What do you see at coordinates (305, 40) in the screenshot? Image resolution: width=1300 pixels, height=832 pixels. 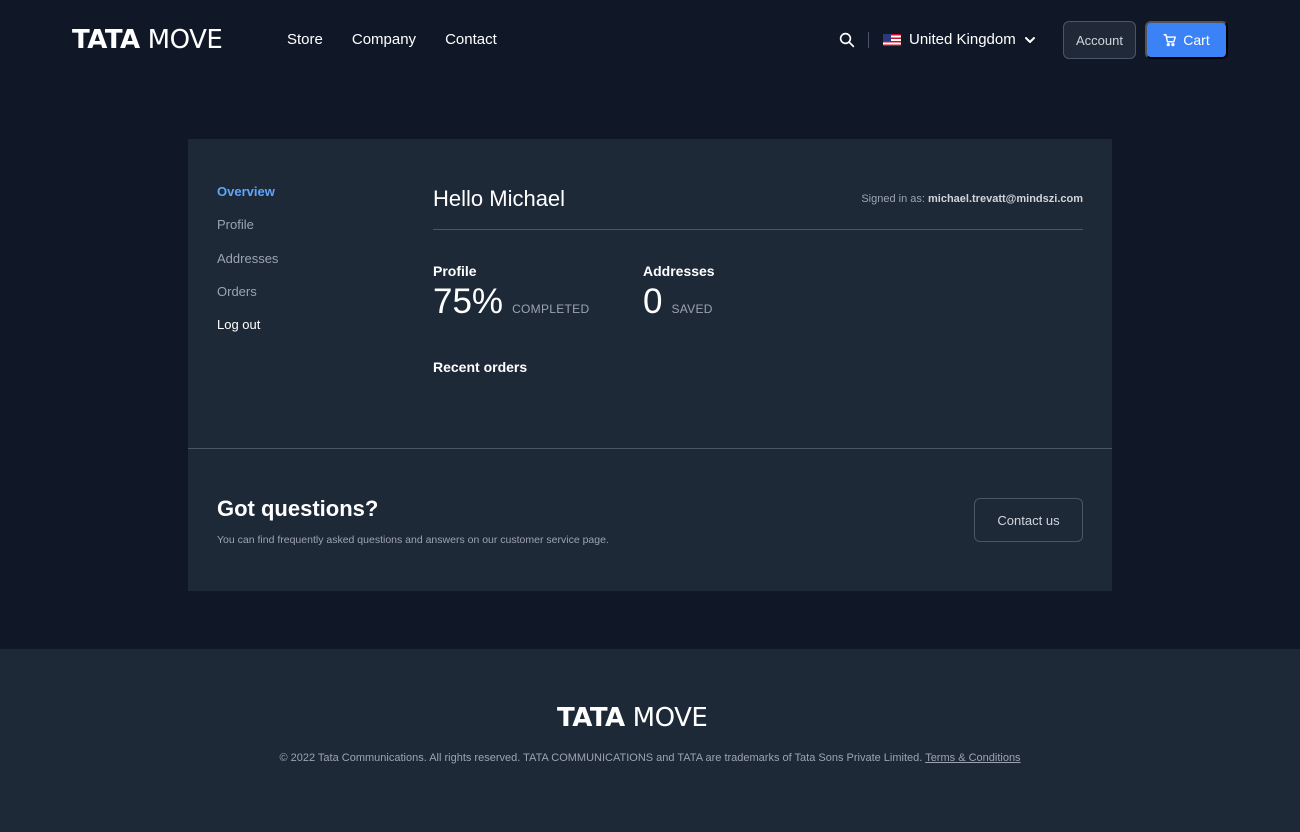 I see `nav-store: Store` at bounding box center [305, 40].